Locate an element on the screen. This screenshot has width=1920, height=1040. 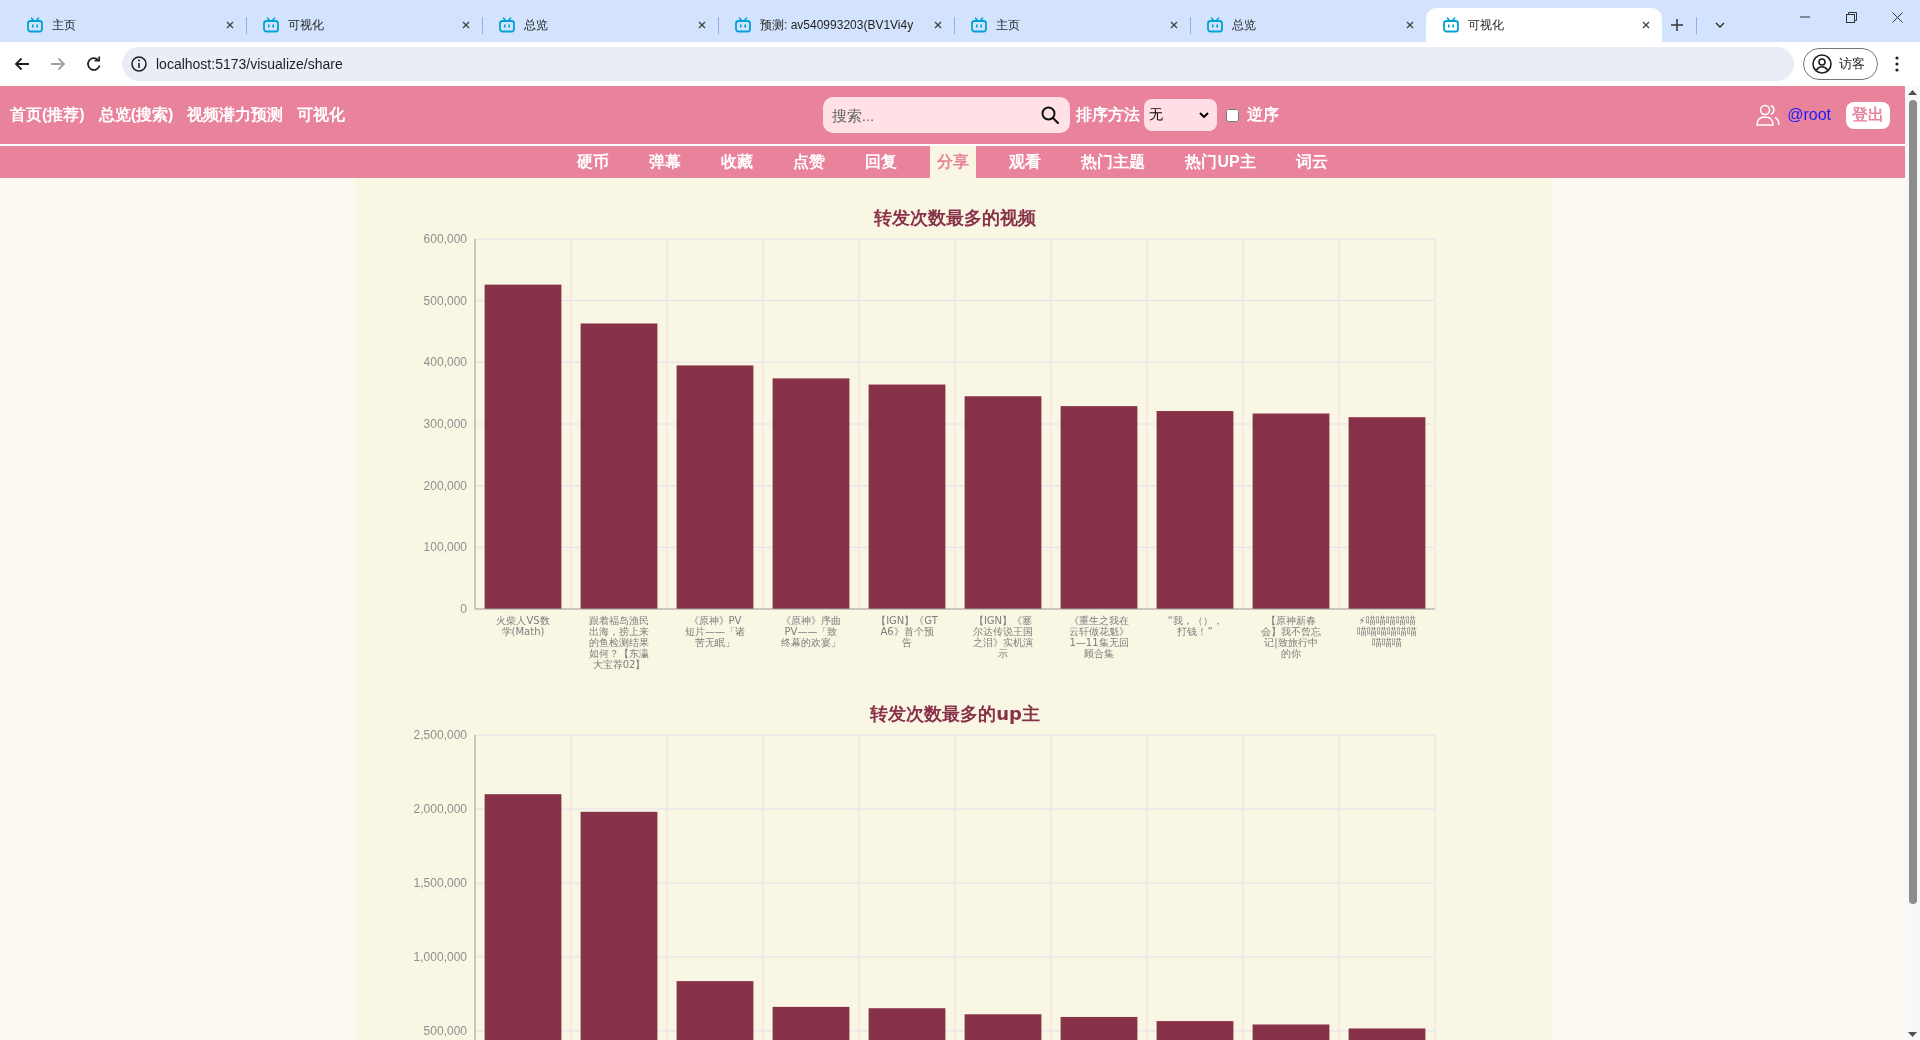
x-axis-label: 【原神新春会】我不曾忘记|致旅行中的你 is located at coordinates (1290, 637).